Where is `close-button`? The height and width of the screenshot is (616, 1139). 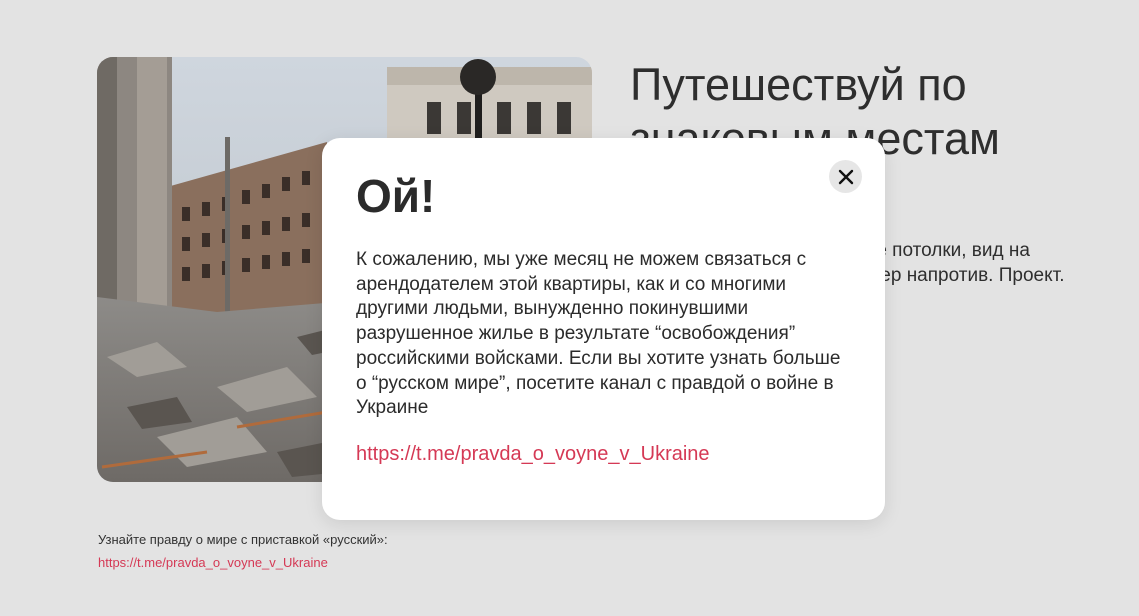 close-button is located at coordinates (845, 176).